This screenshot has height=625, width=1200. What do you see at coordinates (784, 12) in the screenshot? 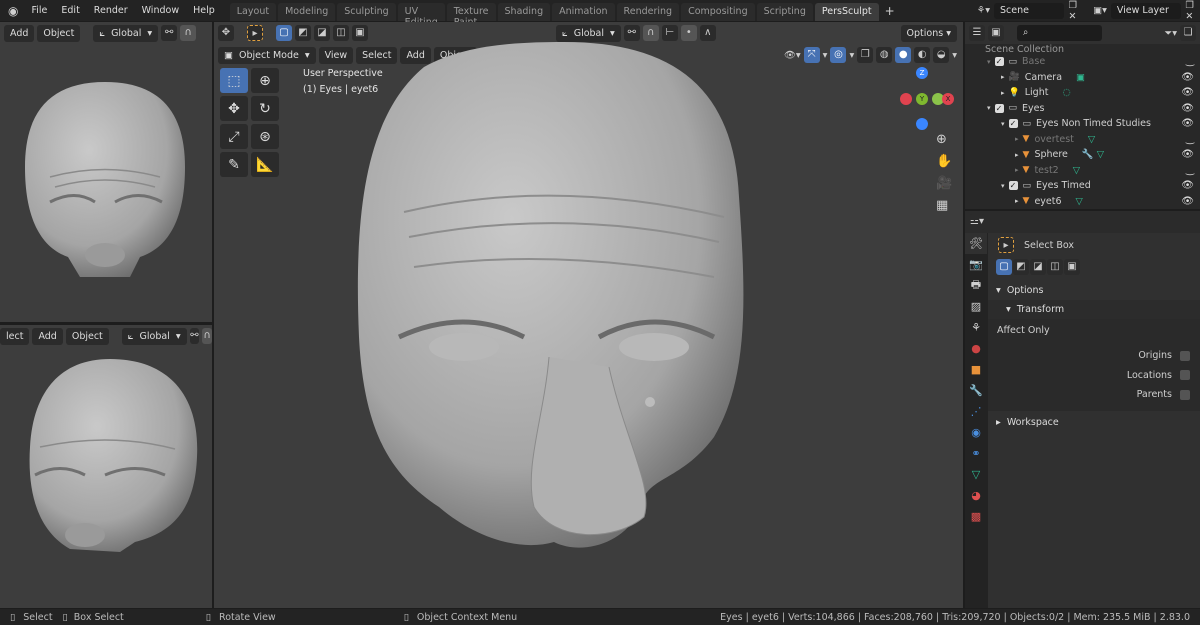
I see `tab-scripting: Scripting` at bounding box center [784, 12].